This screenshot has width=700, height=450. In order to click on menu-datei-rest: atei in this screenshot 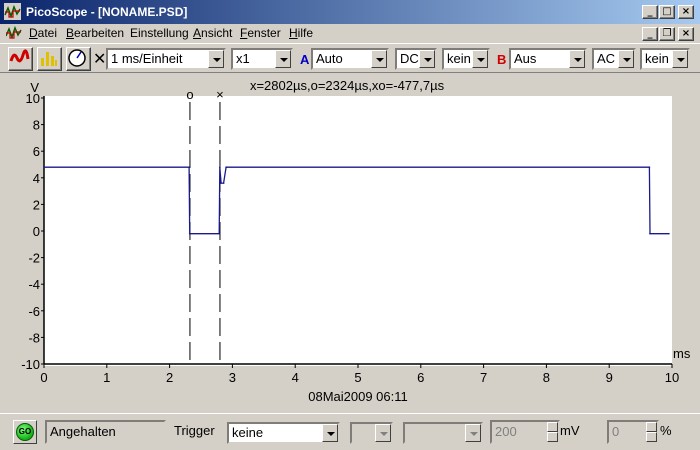, I will do `click(47, 33)`.